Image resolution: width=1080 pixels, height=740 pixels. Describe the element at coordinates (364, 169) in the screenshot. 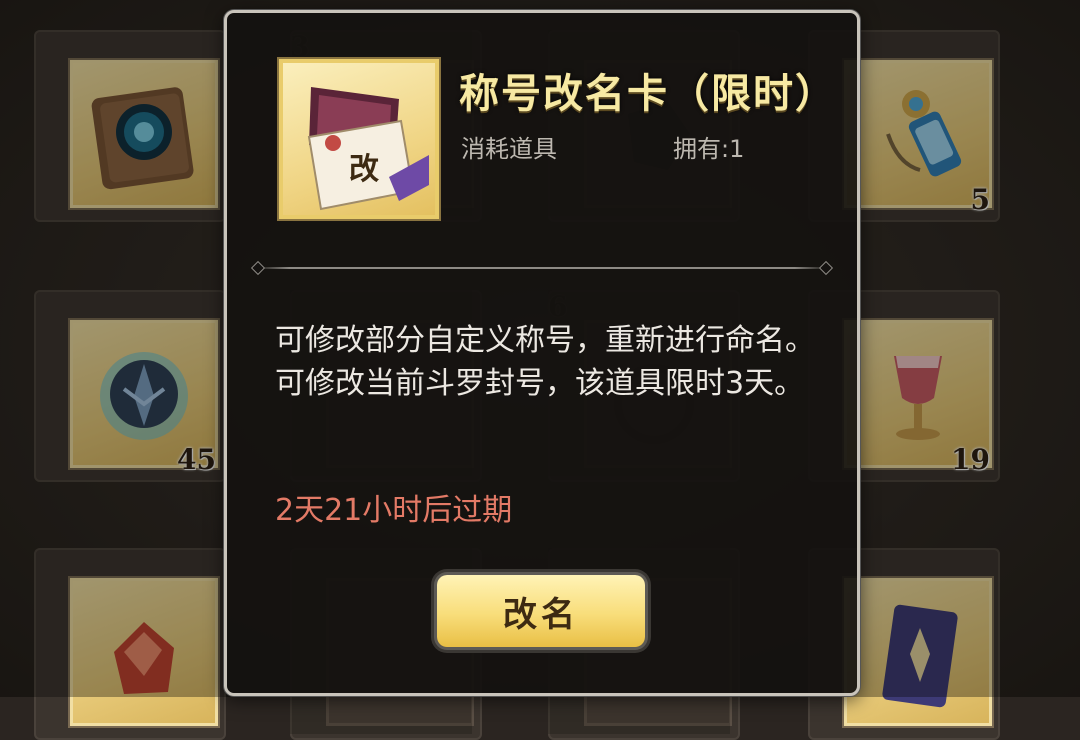

I see `svg-text: 改` at that location.